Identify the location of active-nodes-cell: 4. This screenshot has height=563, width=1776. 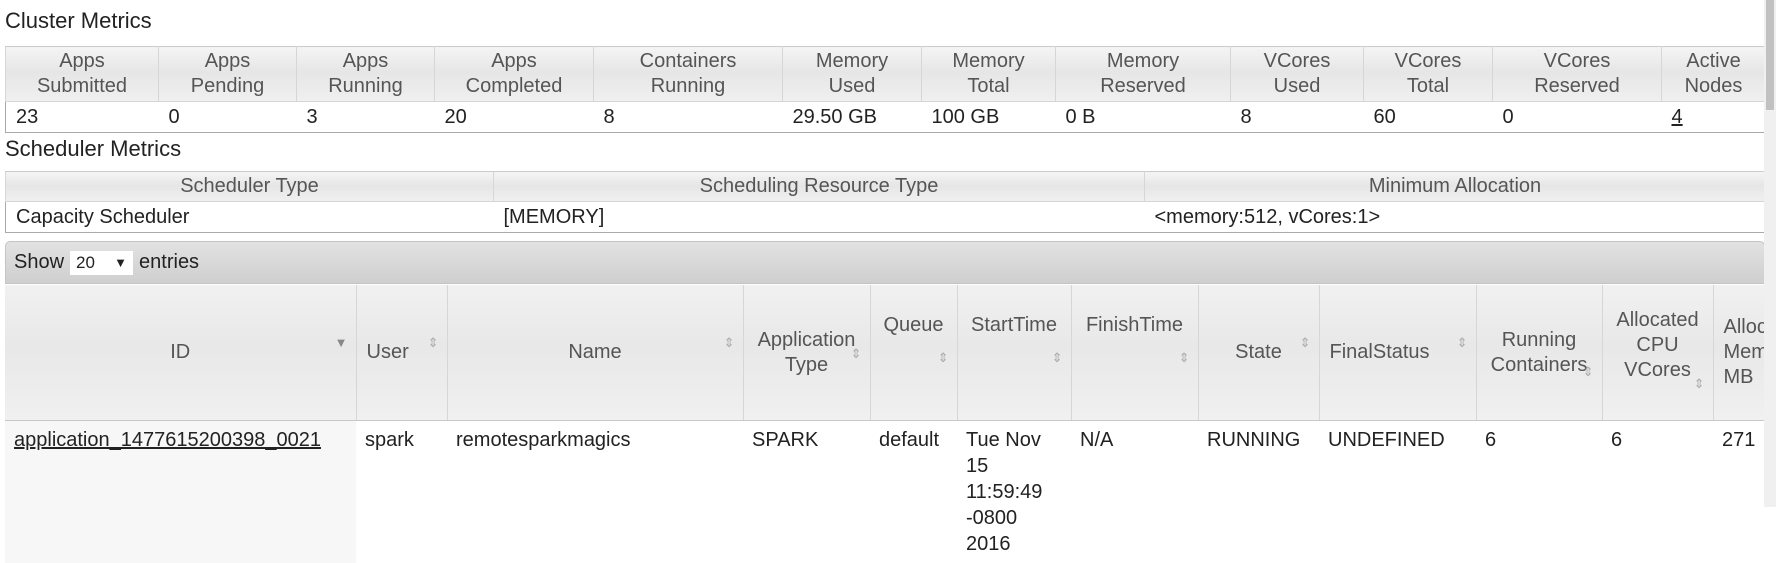
(1714, 117).